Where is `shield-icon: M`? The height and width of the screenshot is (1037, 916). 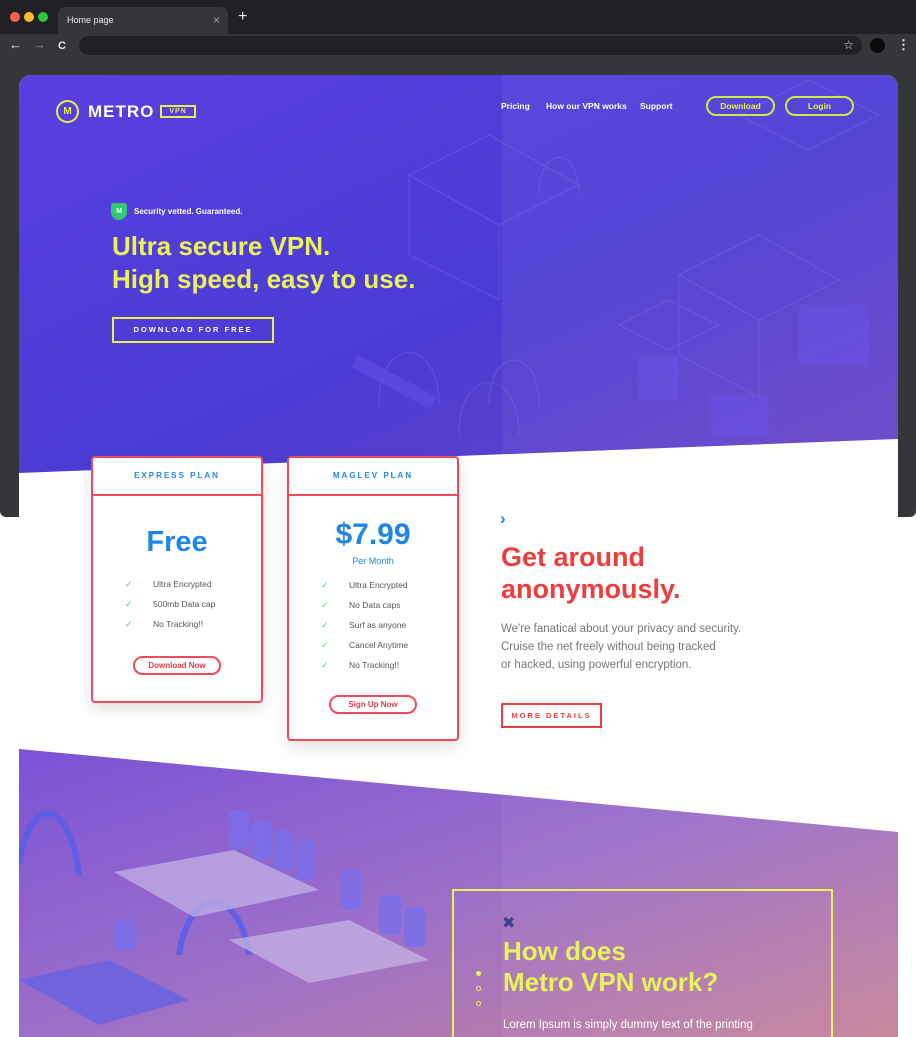 shield-icon: M is located at coordinates (119, 211).